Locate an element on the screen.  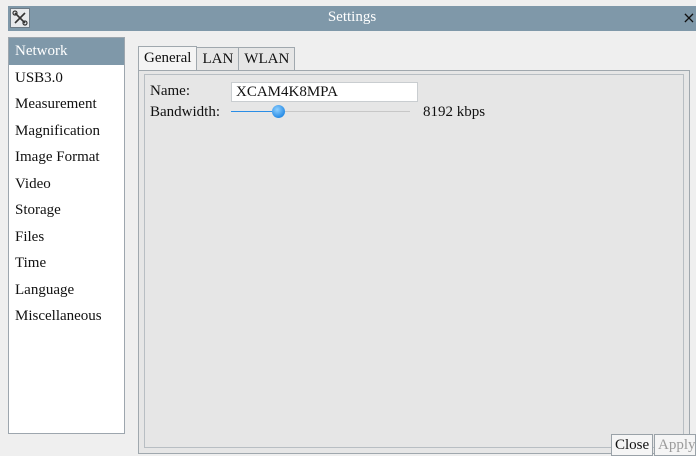
window-title: Settings is located at coordinates (352, 17).